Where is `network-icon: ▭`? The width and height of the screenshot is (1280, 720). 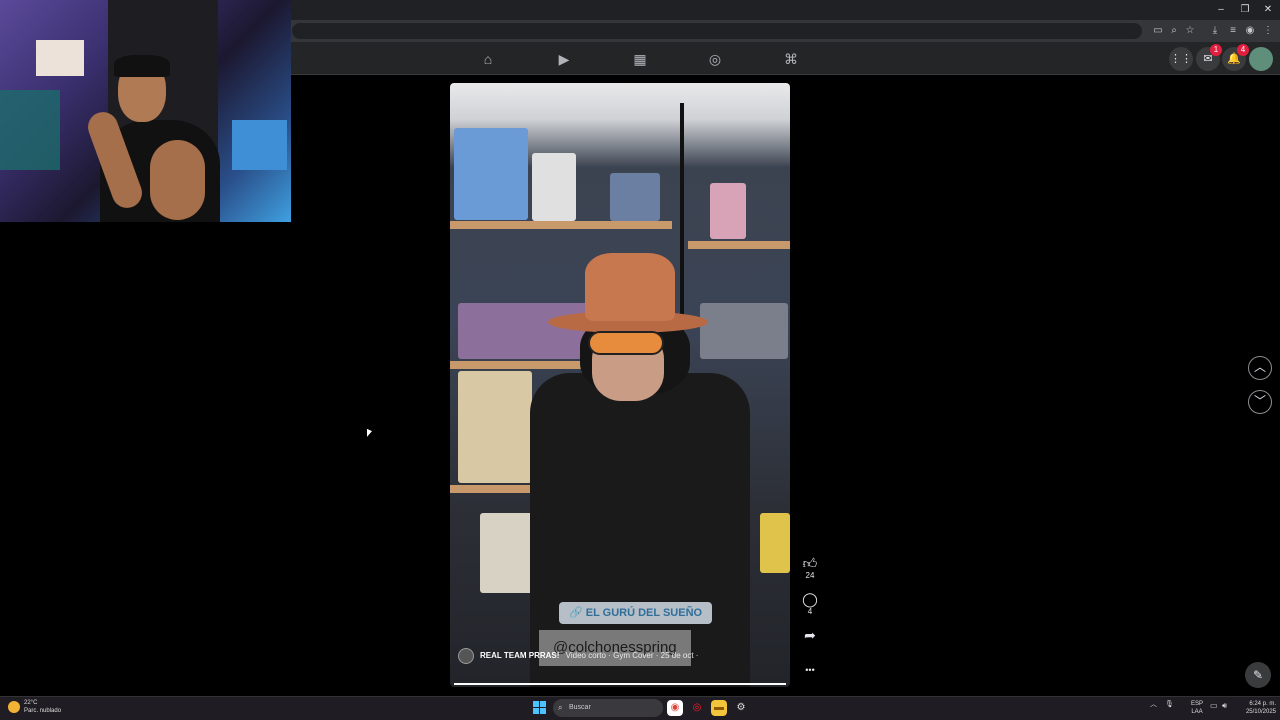
network-icon: ▭ is located at coordinates (1214, 705).